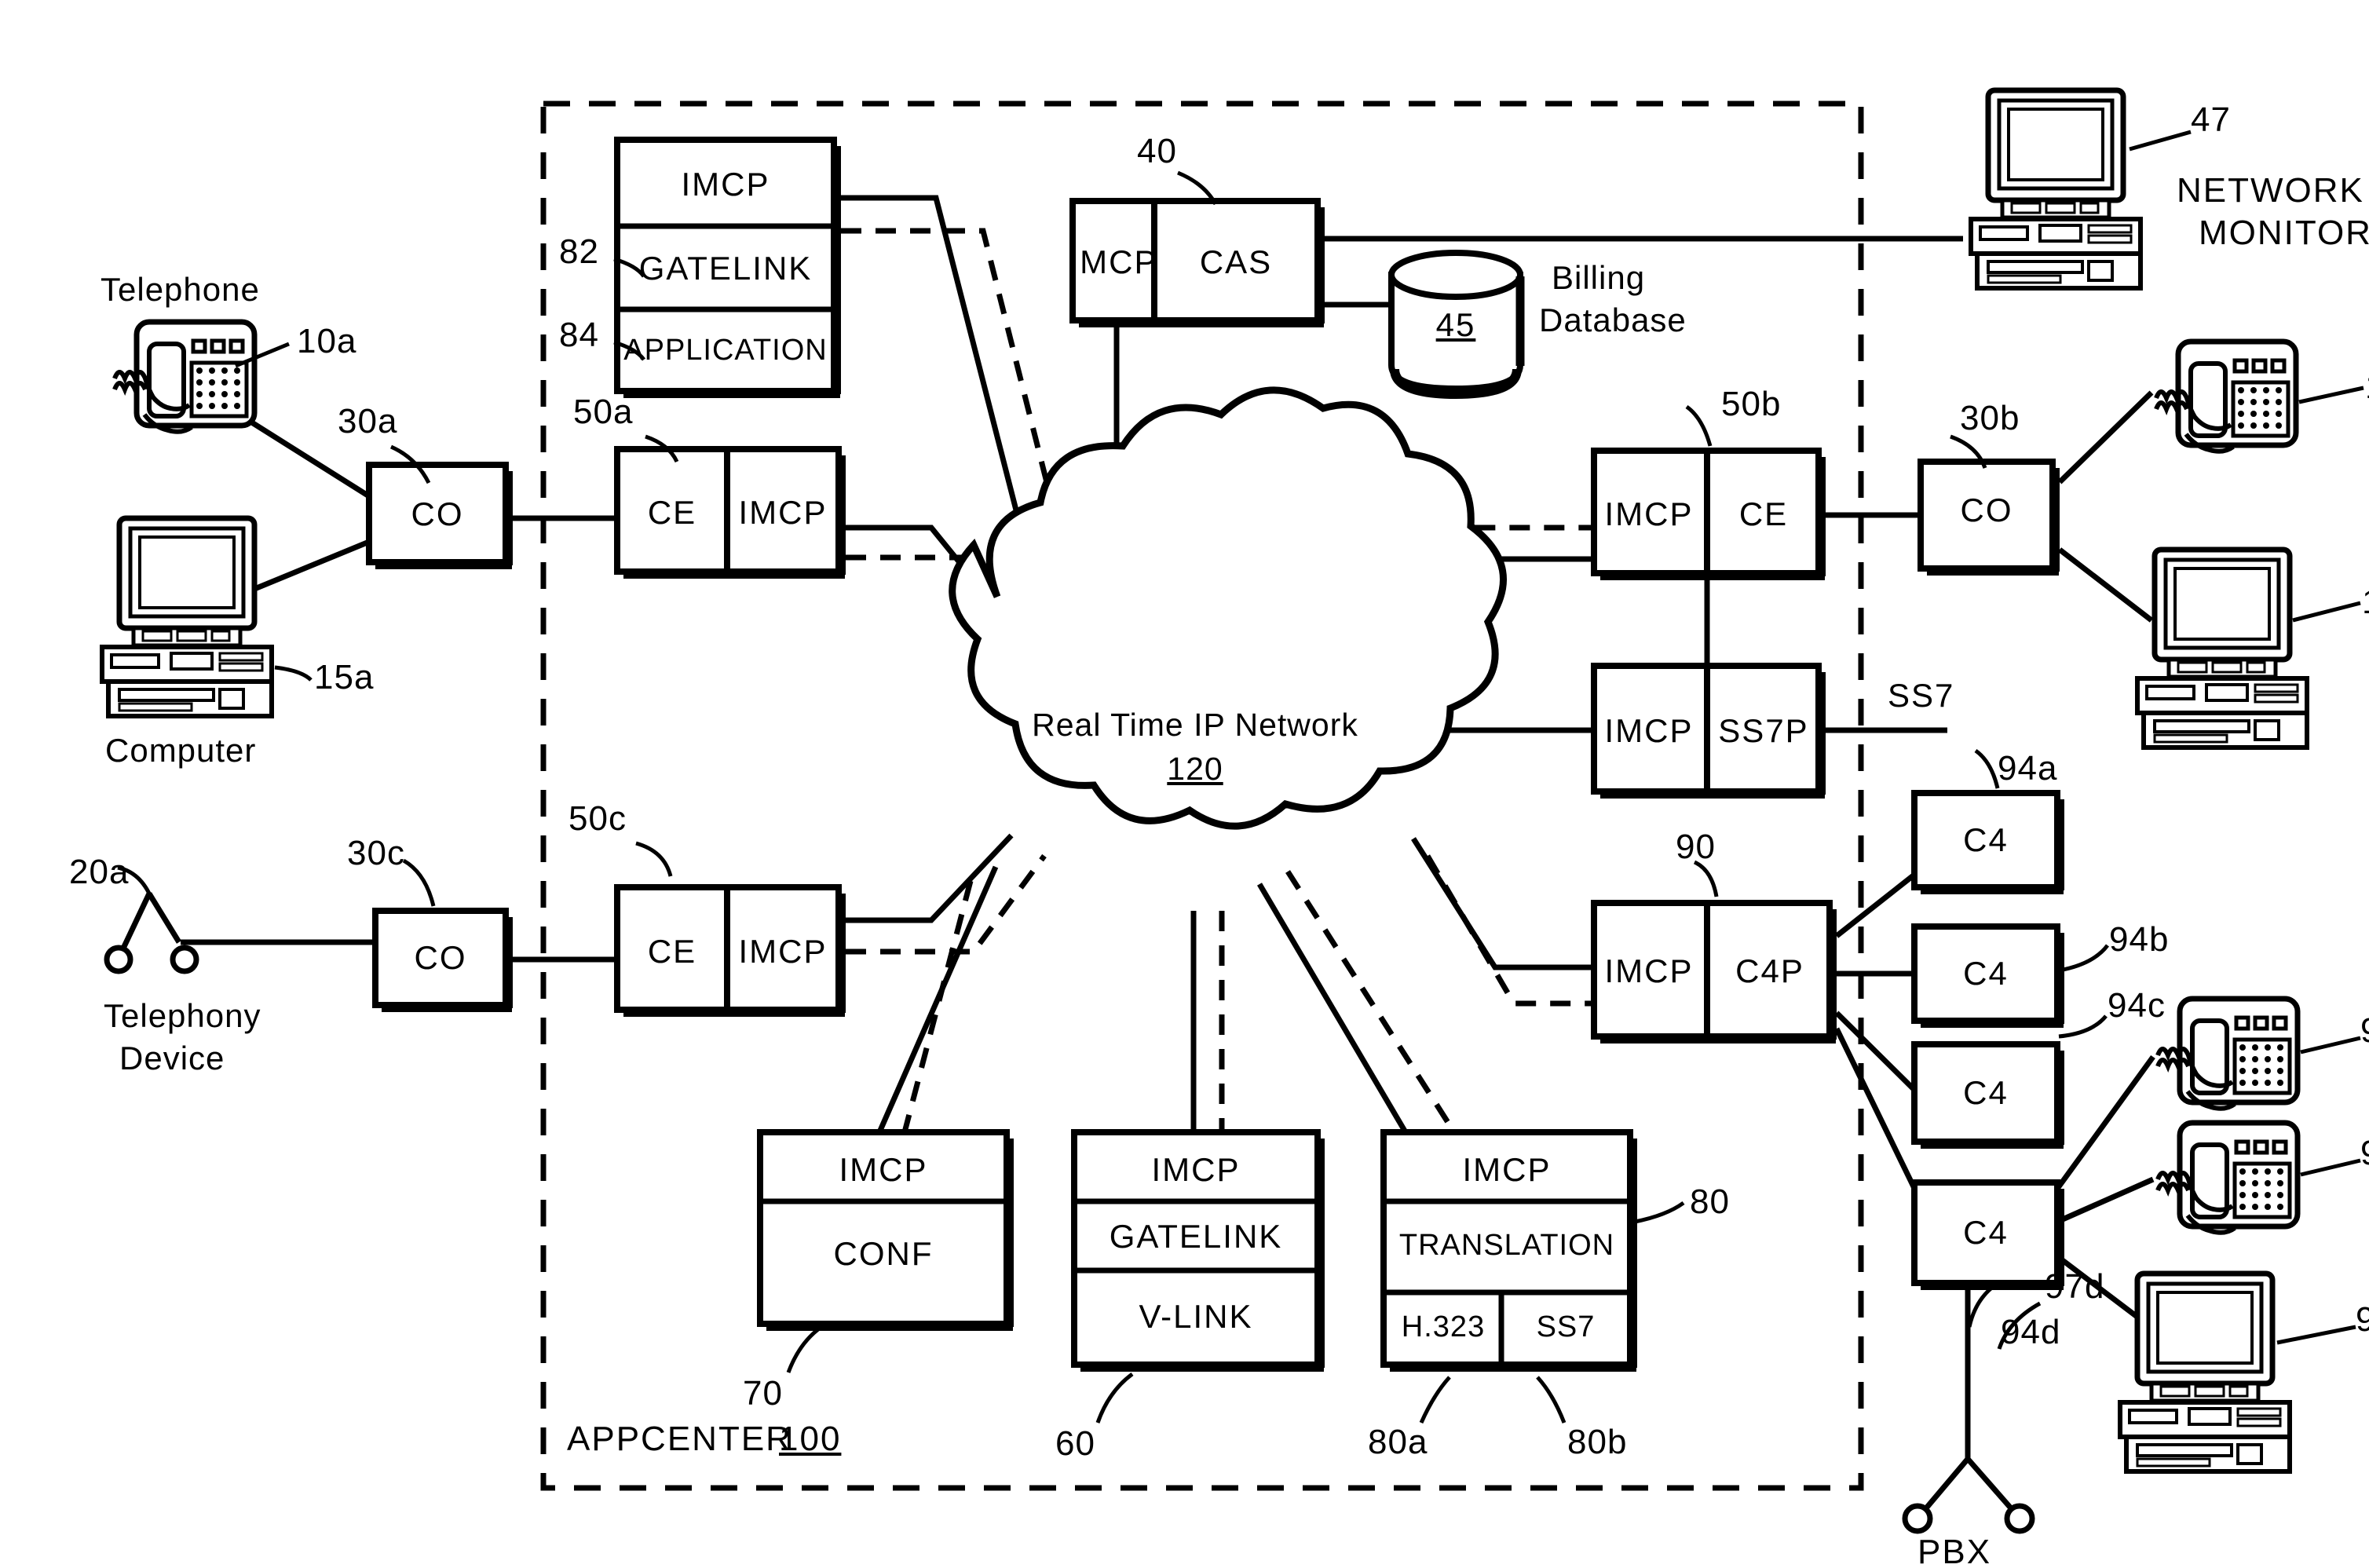 This screenshot has height=1568, width=2369. Describe the element at coordinates (187, 617) in the screenshot. I see `computer-15a-icon` at that location.